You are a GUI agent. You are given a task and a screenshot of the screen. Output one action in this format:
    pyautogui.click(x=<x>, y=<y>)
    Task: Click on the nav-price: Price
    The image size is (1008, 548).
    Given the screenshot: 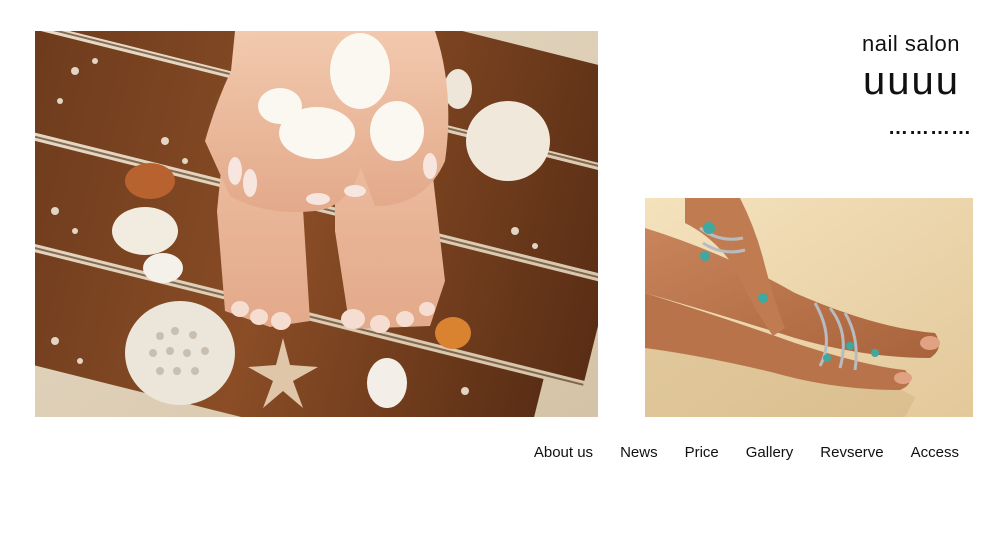 What is the action you would take?
    pyautogui.click(x=702, y=452)
    